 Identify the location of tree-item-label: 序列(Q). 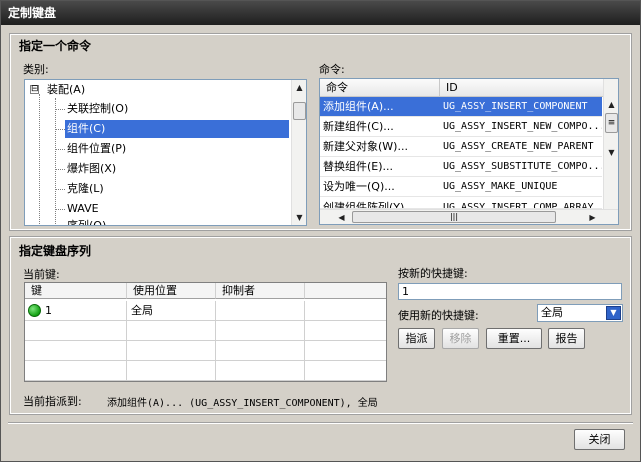
(87, 222).